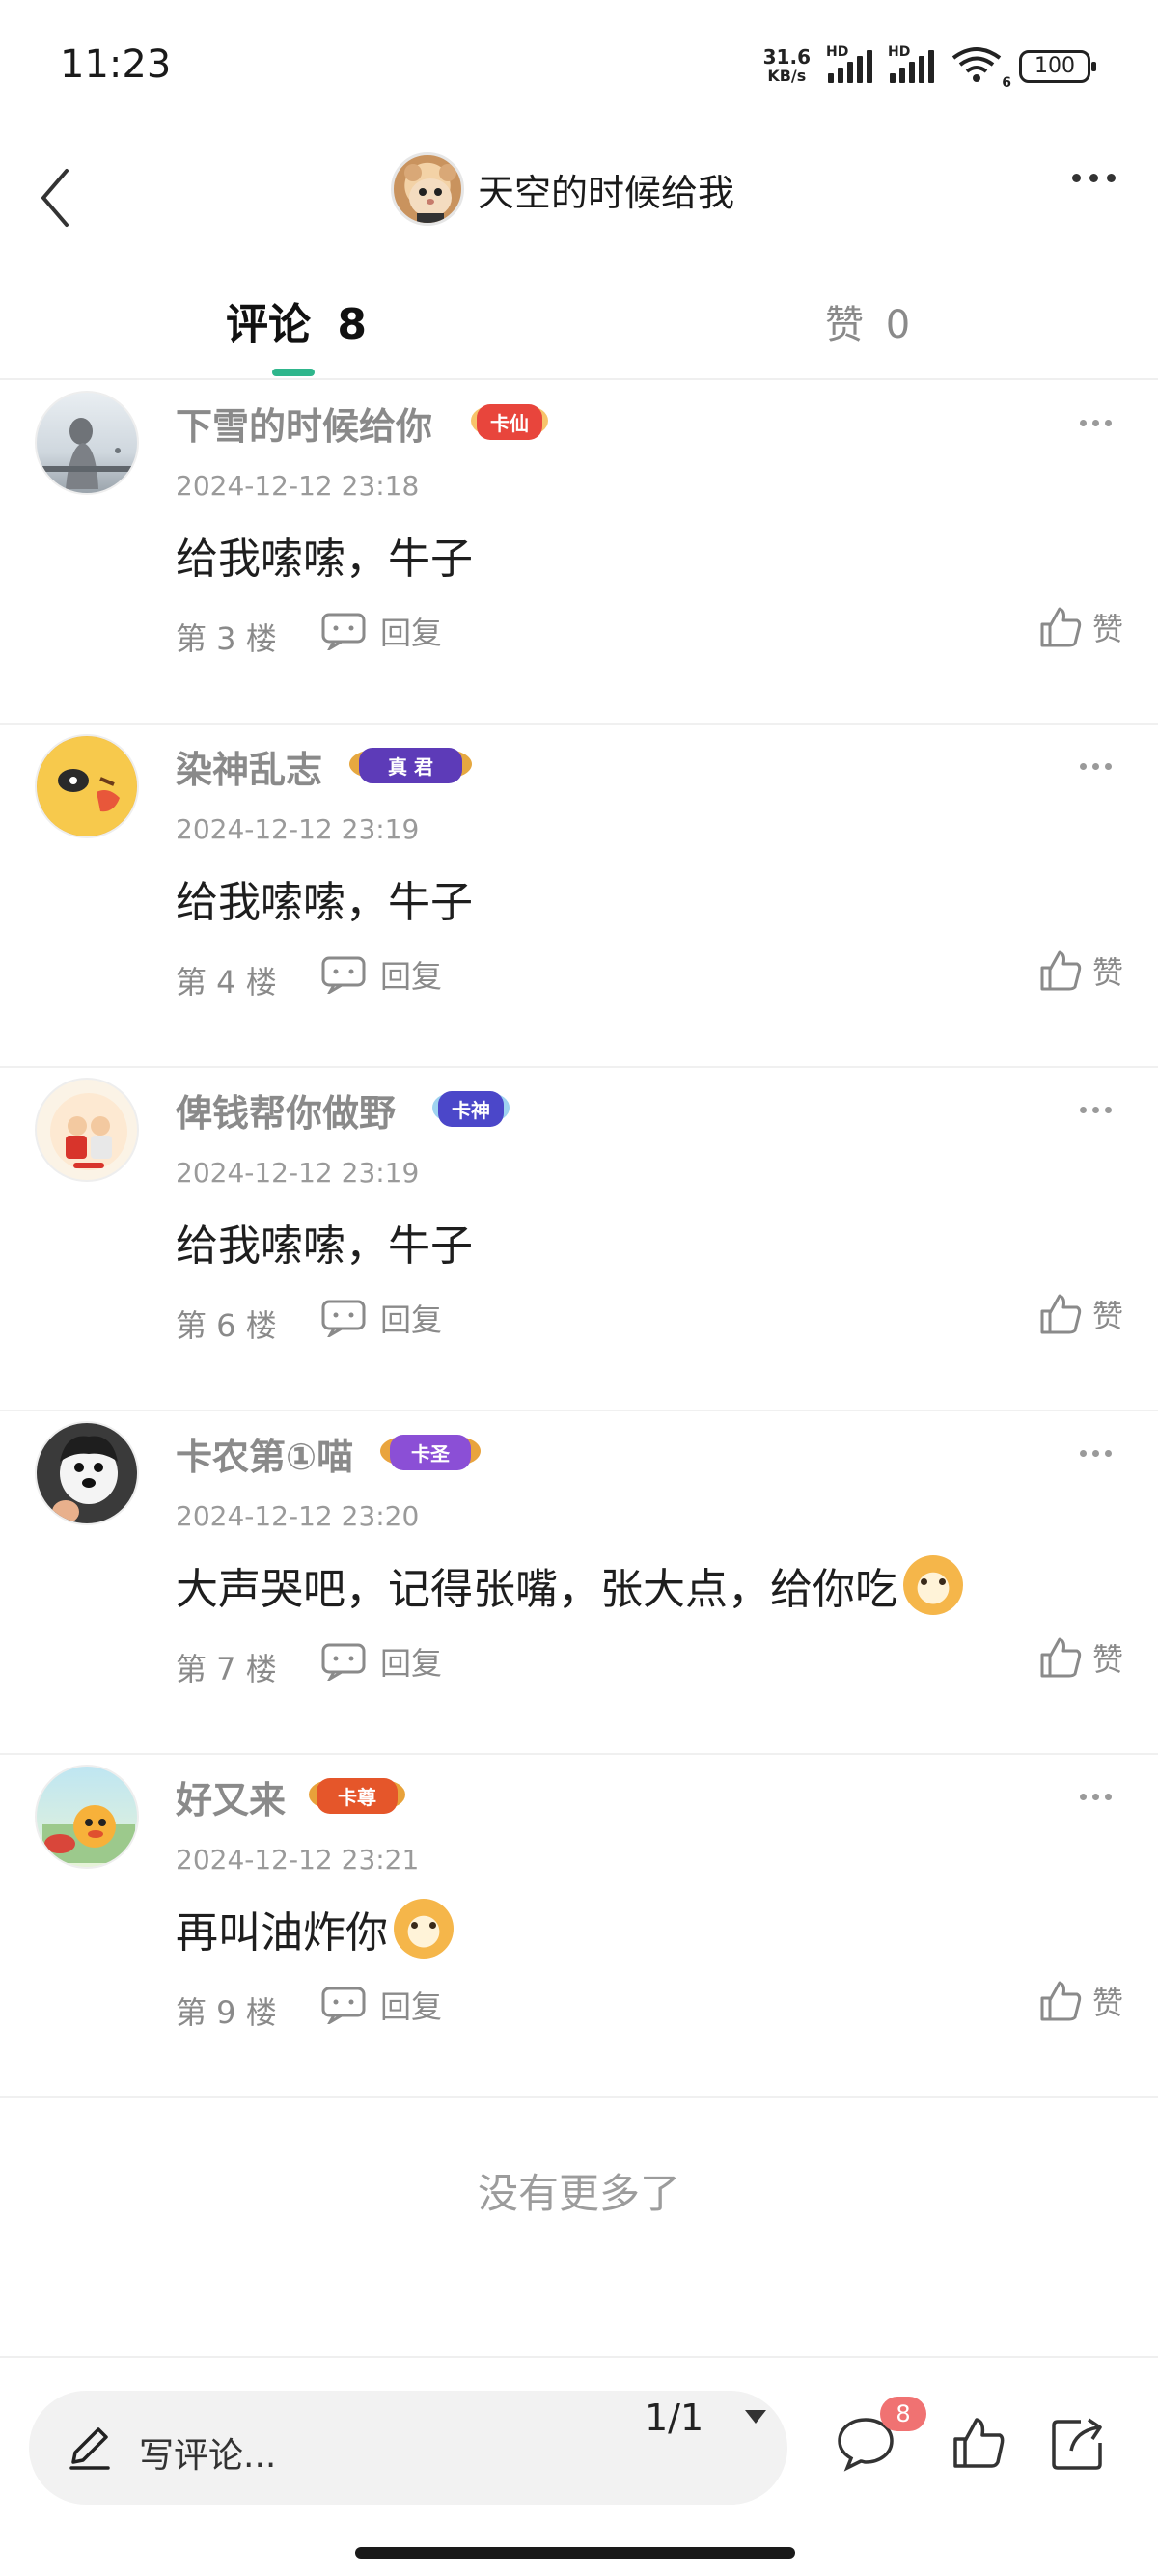 The height and width of the screenshot is (2576, 1158). Describe the element at coordinates (116, 64) in the screenshot. I see `status-time: 11:23` at that location.